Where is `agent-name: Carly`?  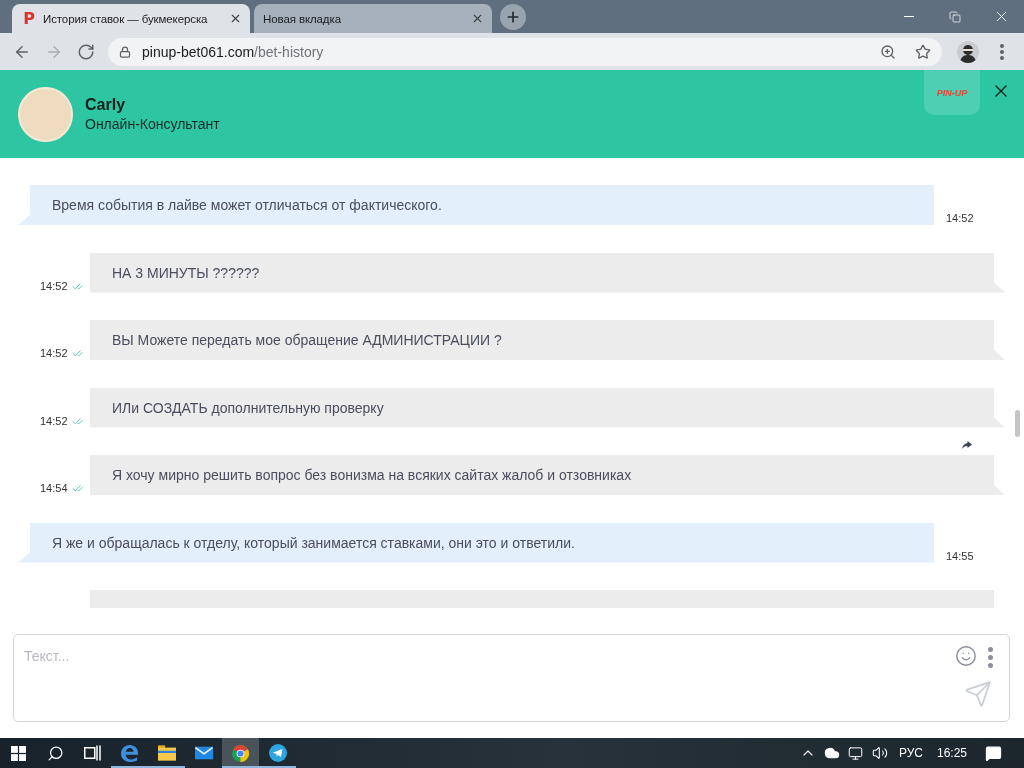
agent-name: Carly is located at coordinates (106, 105).